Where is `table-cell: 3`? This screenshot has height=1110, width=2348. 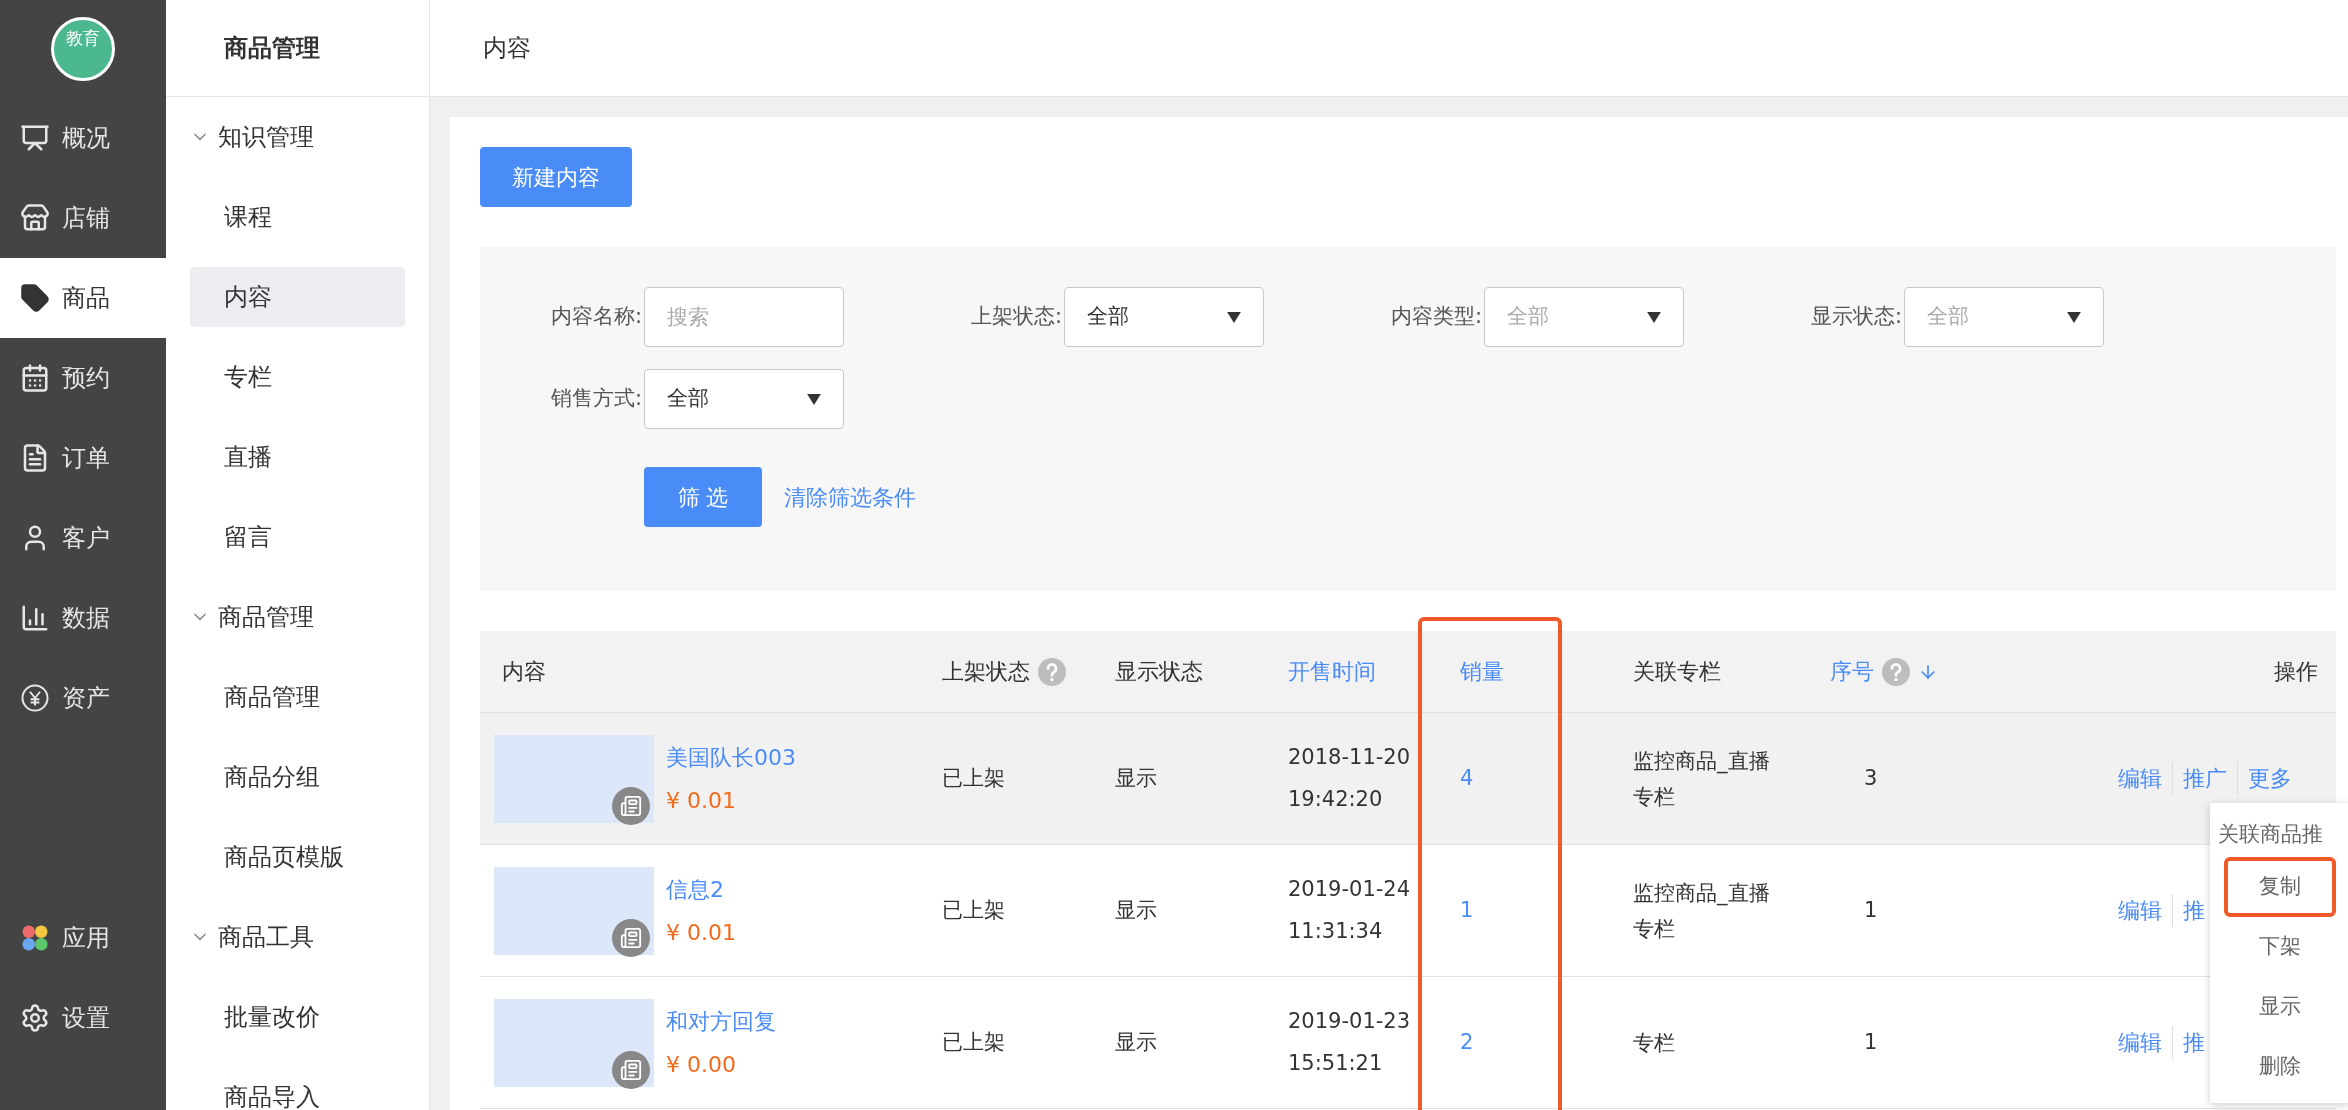 table-cell: 3 is located at coordinates (1871, 777).